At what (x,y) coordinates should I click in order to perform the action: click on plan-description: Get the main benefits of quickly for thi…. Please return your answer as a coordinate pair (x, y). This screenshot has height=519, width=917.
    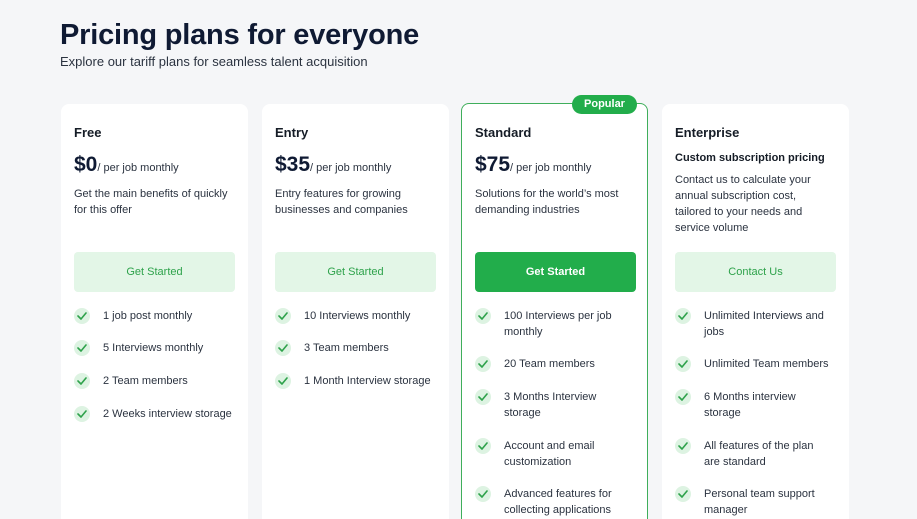
    Looking at the image, I should click on (151, 202).